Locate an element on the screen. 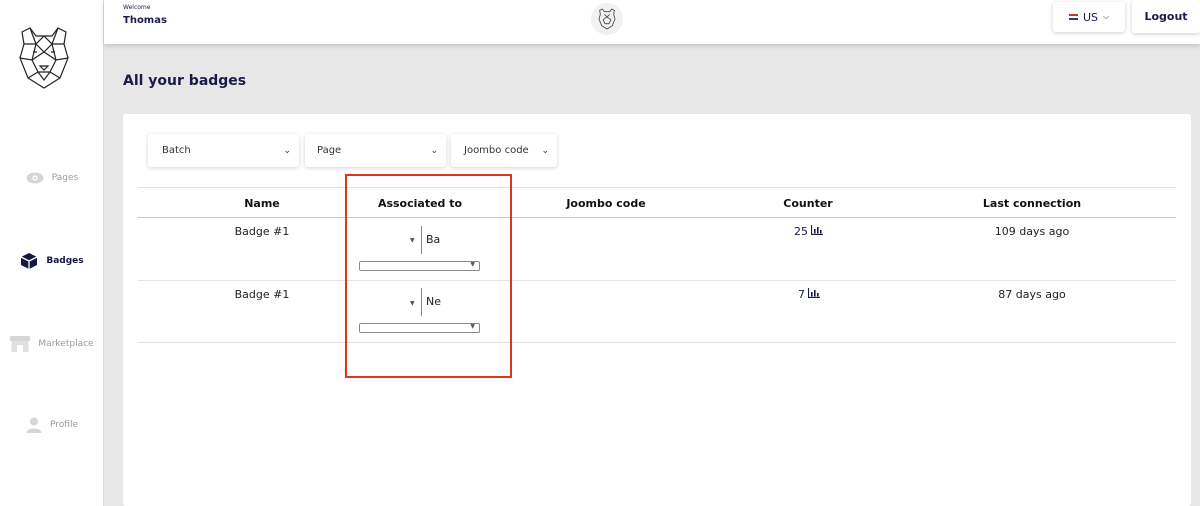 The width and height of the screenshot is (1200, 506). chevron-down-icon: ⌵ is located at coordinates (1106, 16).